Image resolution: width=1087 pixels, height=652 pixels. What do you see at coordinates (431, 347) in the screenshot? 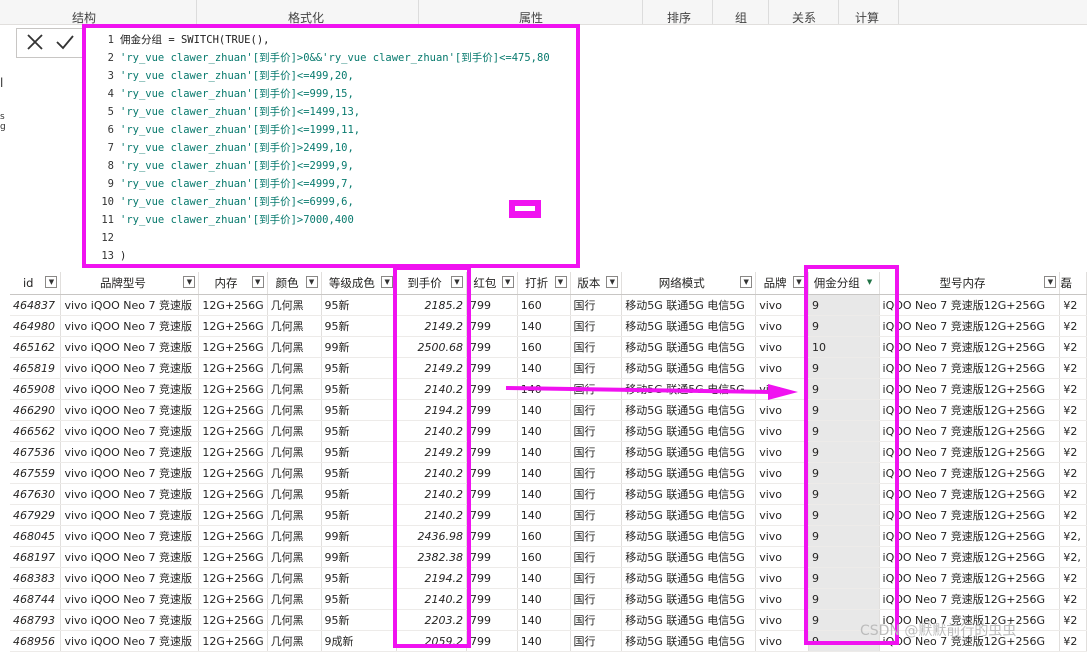
I see `table-cell: 2500.68` at bounding box center [431, 347].